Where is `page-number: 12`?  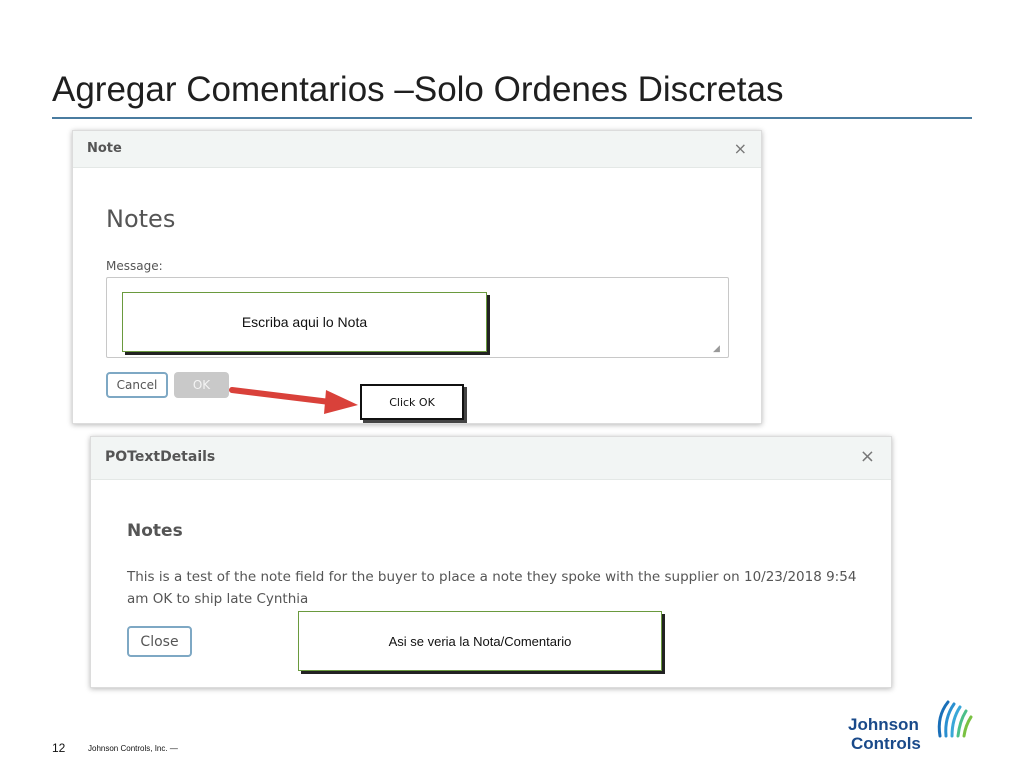
page-number: 12 is located at coordinates (59, 748).